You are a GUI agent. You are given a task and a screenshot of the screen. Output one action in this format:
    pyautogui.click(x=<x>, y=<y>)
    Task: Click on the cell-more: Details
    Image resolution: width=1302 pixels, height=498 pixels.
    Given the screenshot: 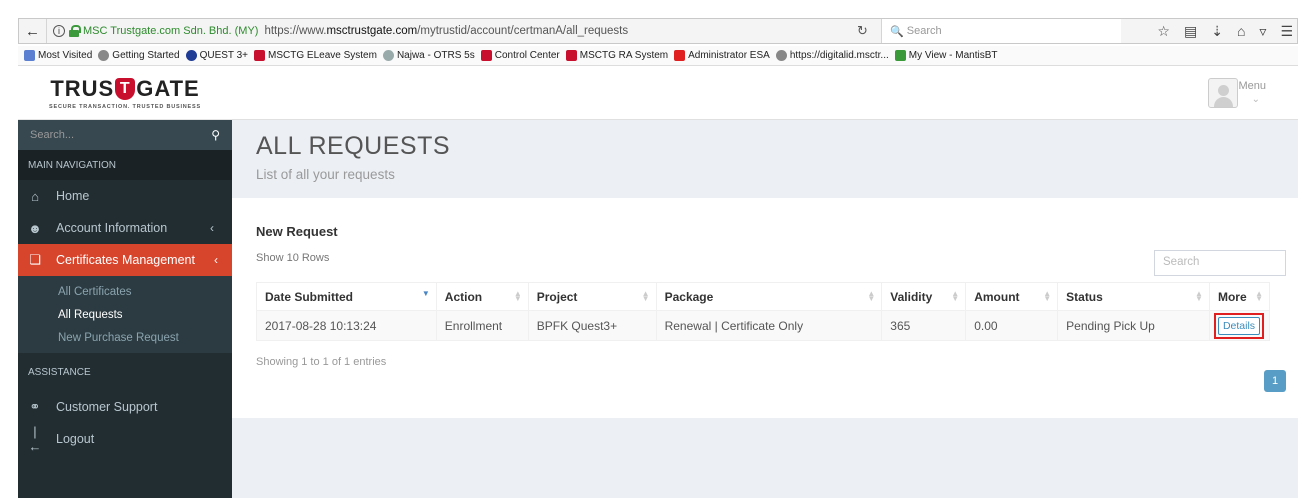 What is the action you would take?
    pyautogui.click(x=1239, y=325)
    